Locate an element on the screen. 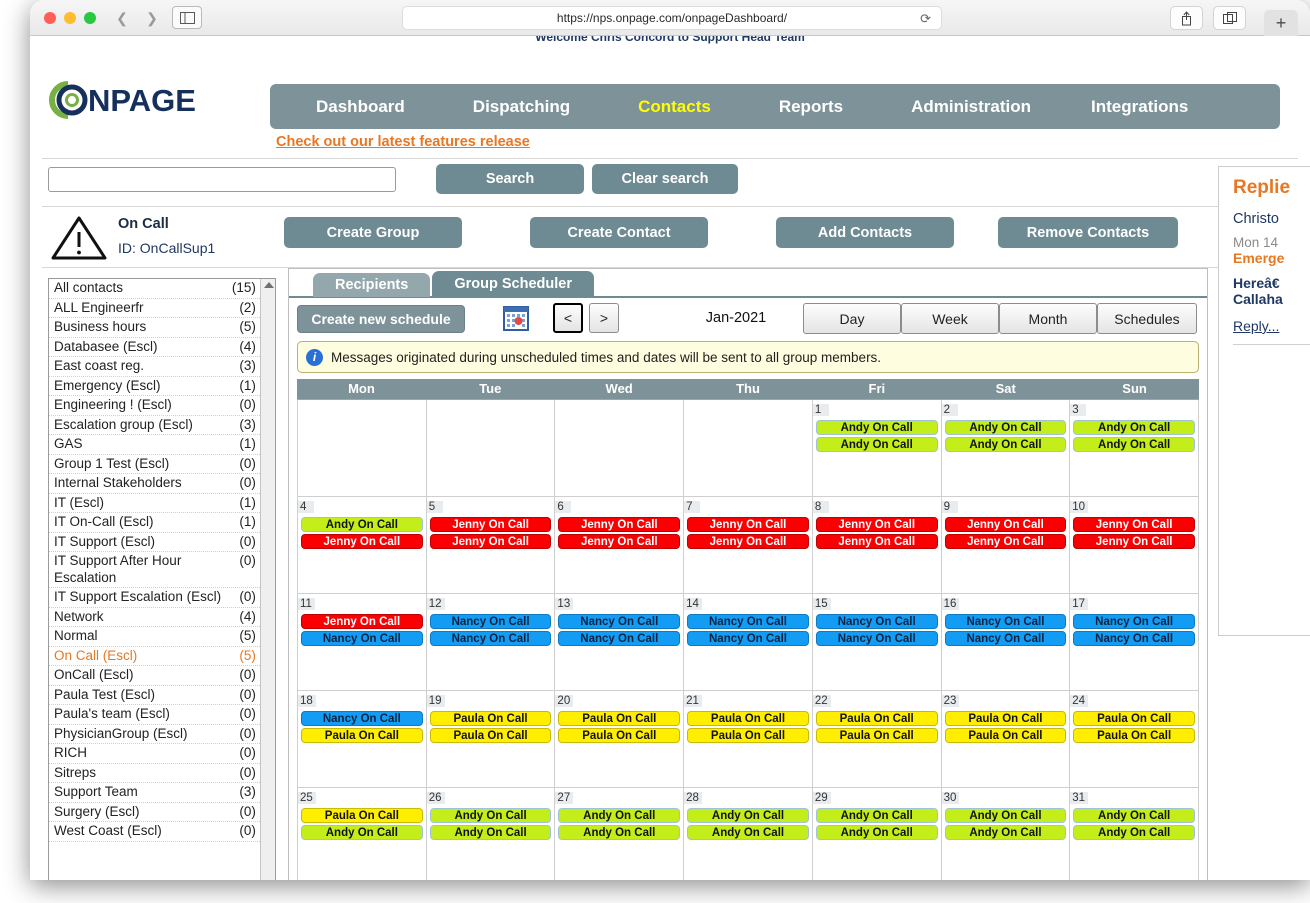  scroll-up-arrow-icon is located at coordinates (268, 285).